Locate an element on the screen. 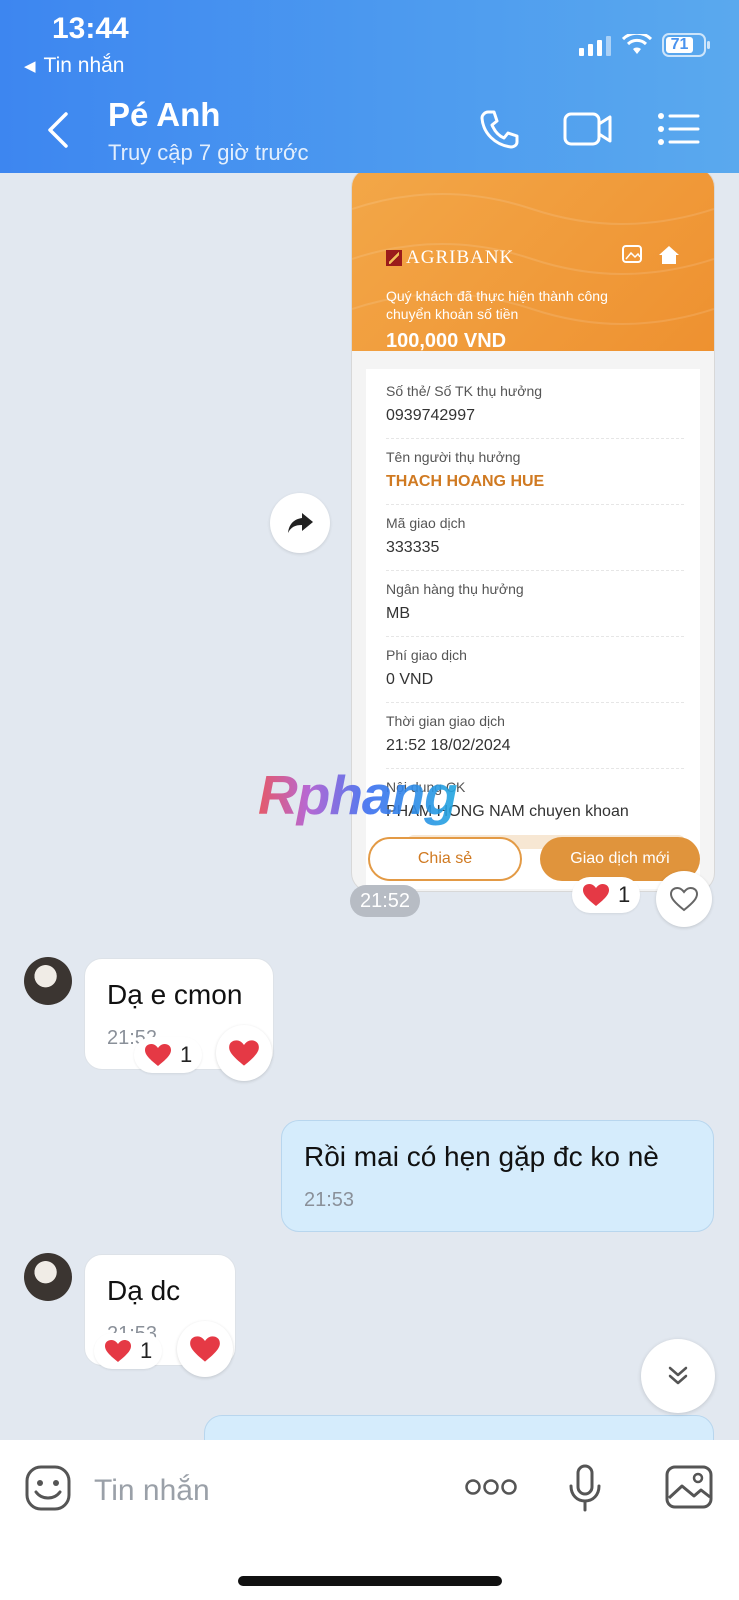  emoji-sticker-icon is located at coordinates (48, 1488).